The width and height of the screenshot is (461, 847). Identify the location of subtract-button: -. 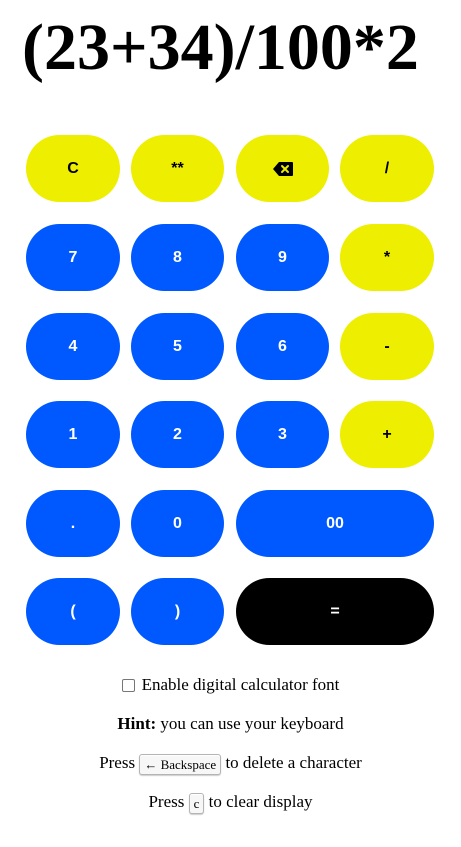
(387, 346).